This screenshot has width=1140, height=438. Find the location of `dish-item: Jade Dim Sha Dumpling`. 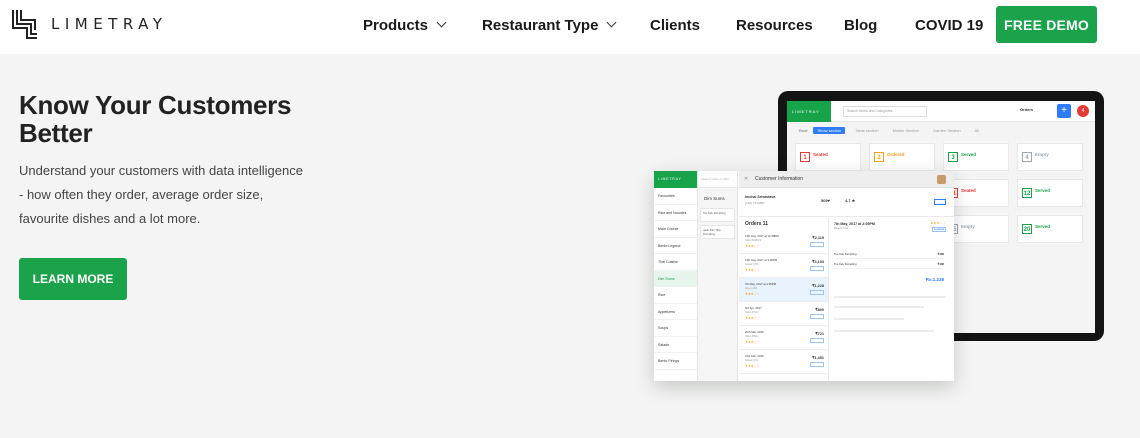

dish-item: Jade Dim Sha Dumpling is located at coordinates (717, 232).